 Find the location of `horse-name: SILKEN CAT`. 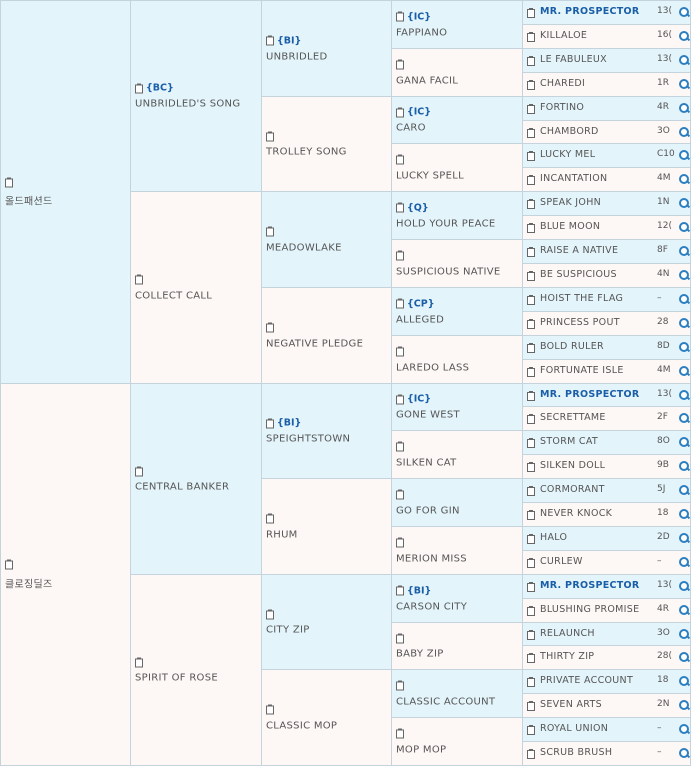

horse-name: SILKEN CAT is located at coordinates (459, 462).